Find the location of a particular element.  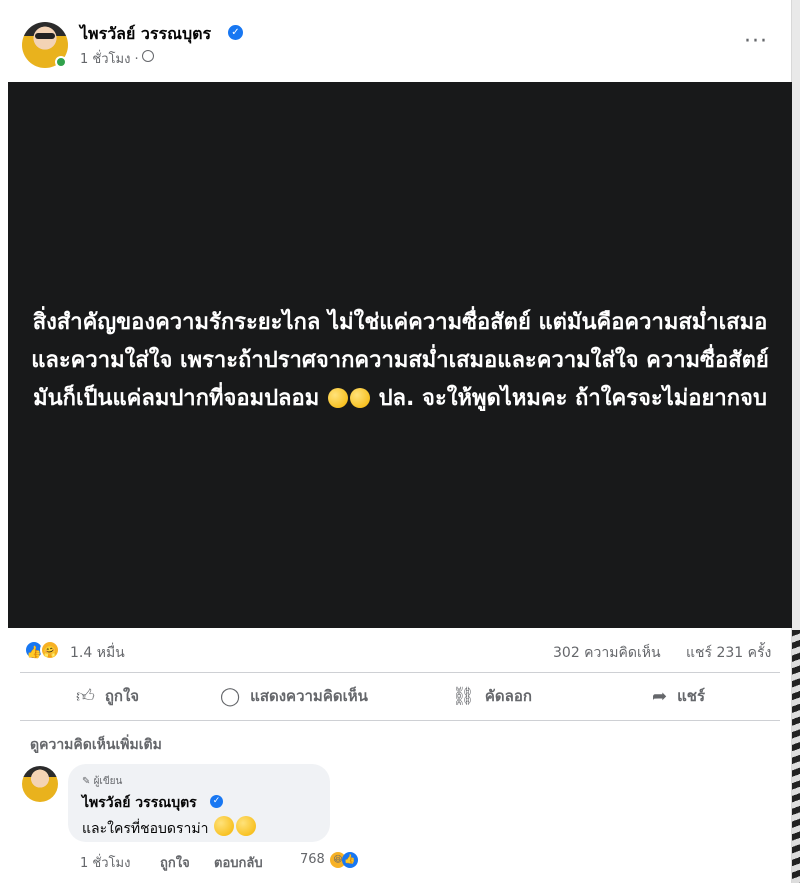

comment-author-name: ไพรวัลย์ วรรณบุตร is located at coordinates (139, 803).